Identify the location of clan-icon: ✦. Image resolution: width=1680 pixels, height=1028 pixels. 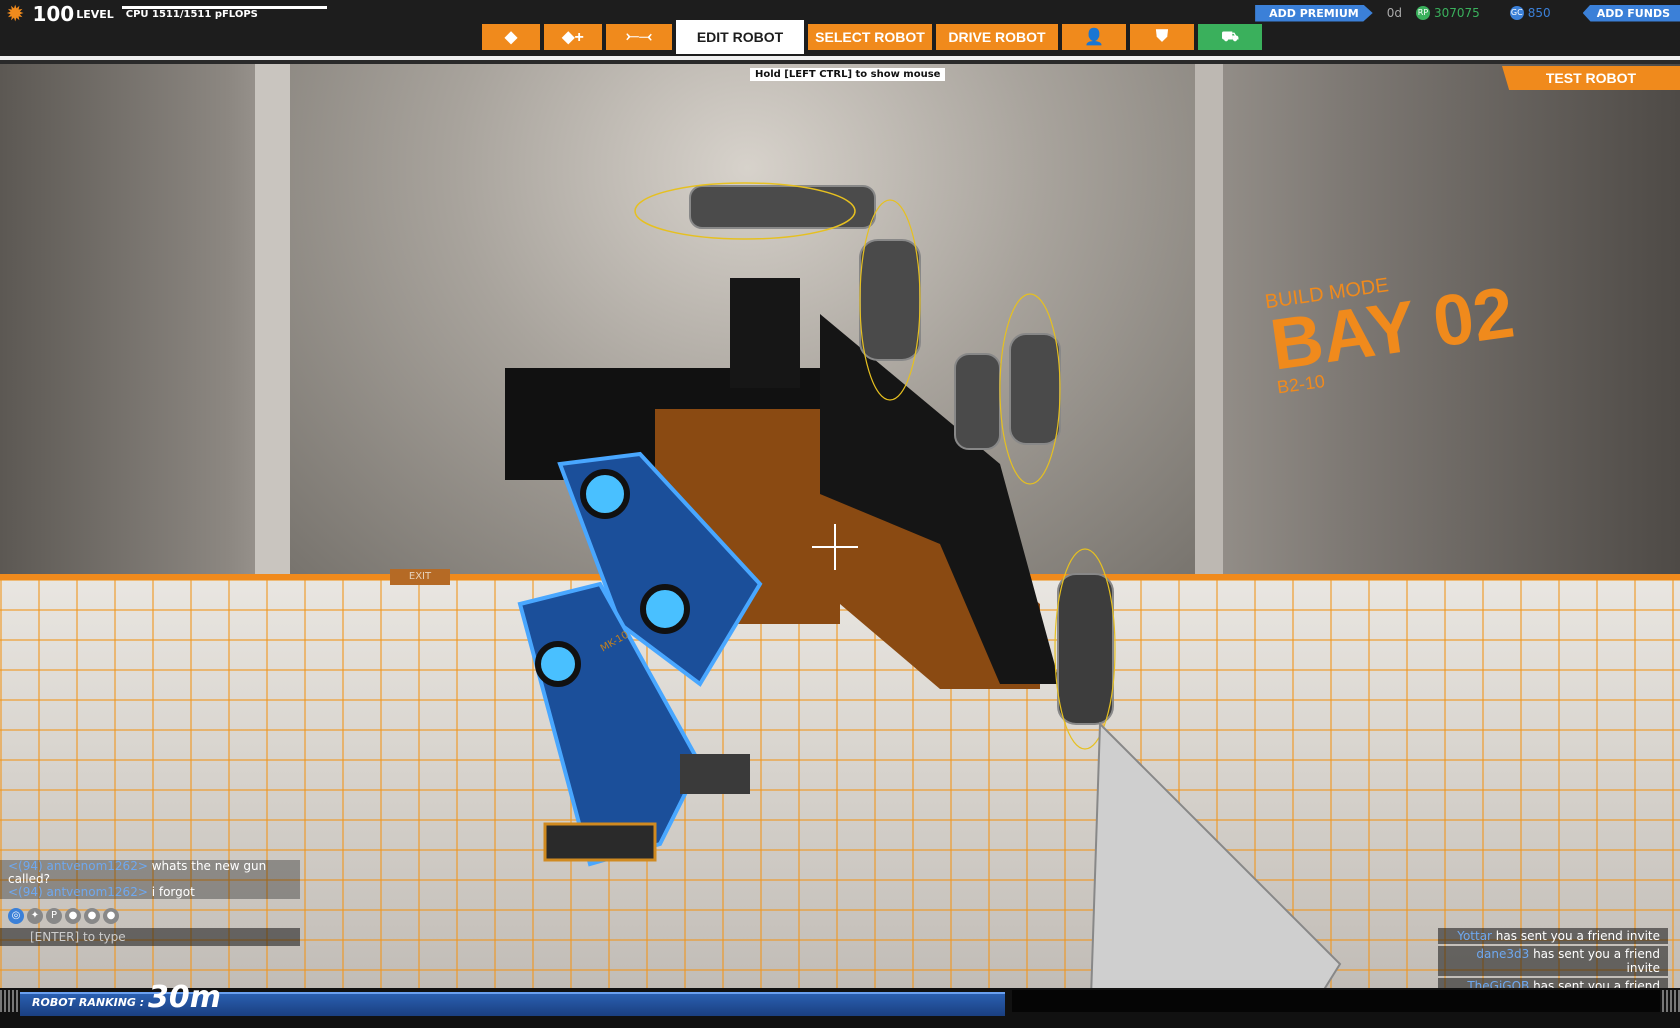
(35, 916).